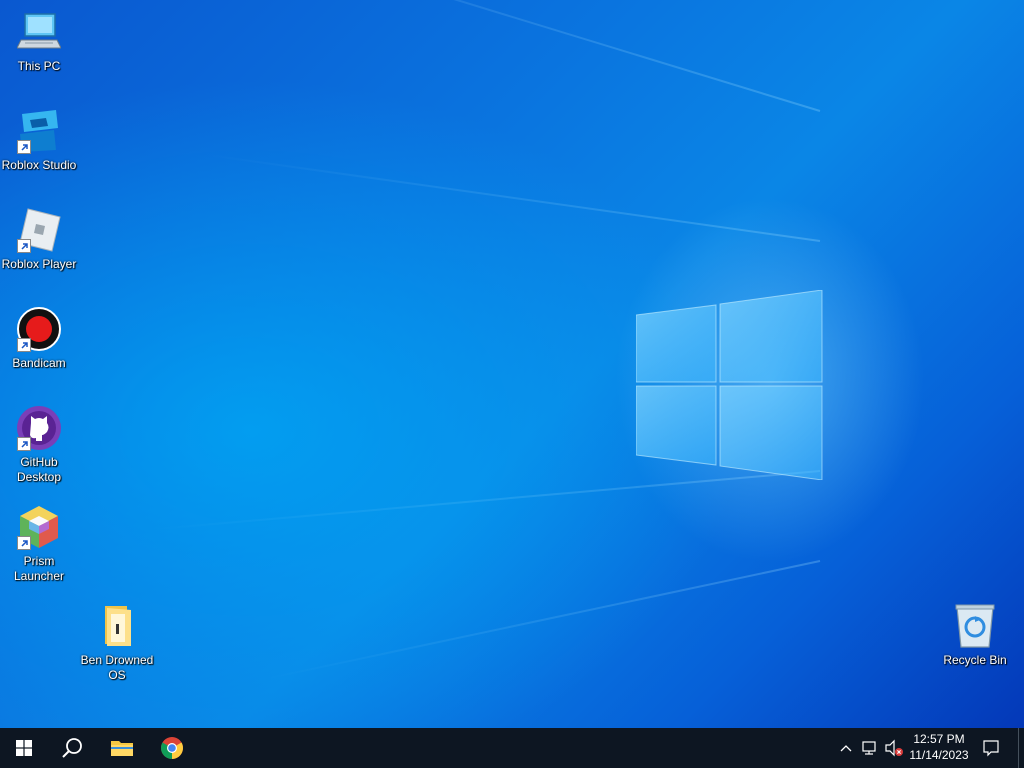  Describe the element at coordinates (939, 747) in the screenshot. I see `clock: 12:57 PM 11/14/2023` at that location.